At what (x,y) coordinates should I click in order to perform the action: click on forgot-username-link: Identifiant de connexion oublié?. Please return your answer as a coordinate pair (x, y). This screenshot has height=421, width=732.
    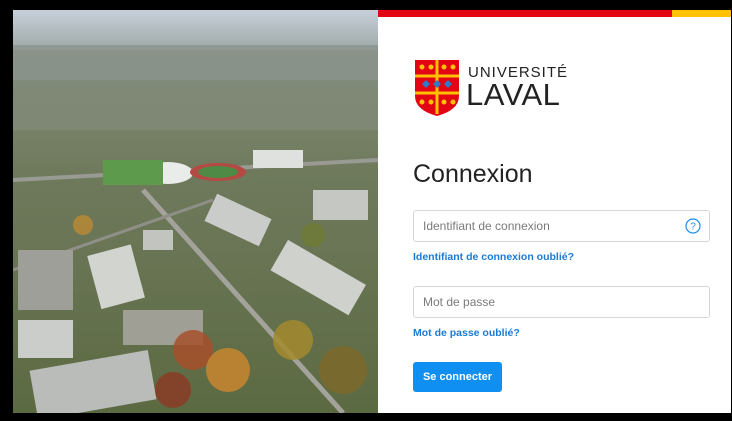
    Looking at the image, I should click on (493, 257).